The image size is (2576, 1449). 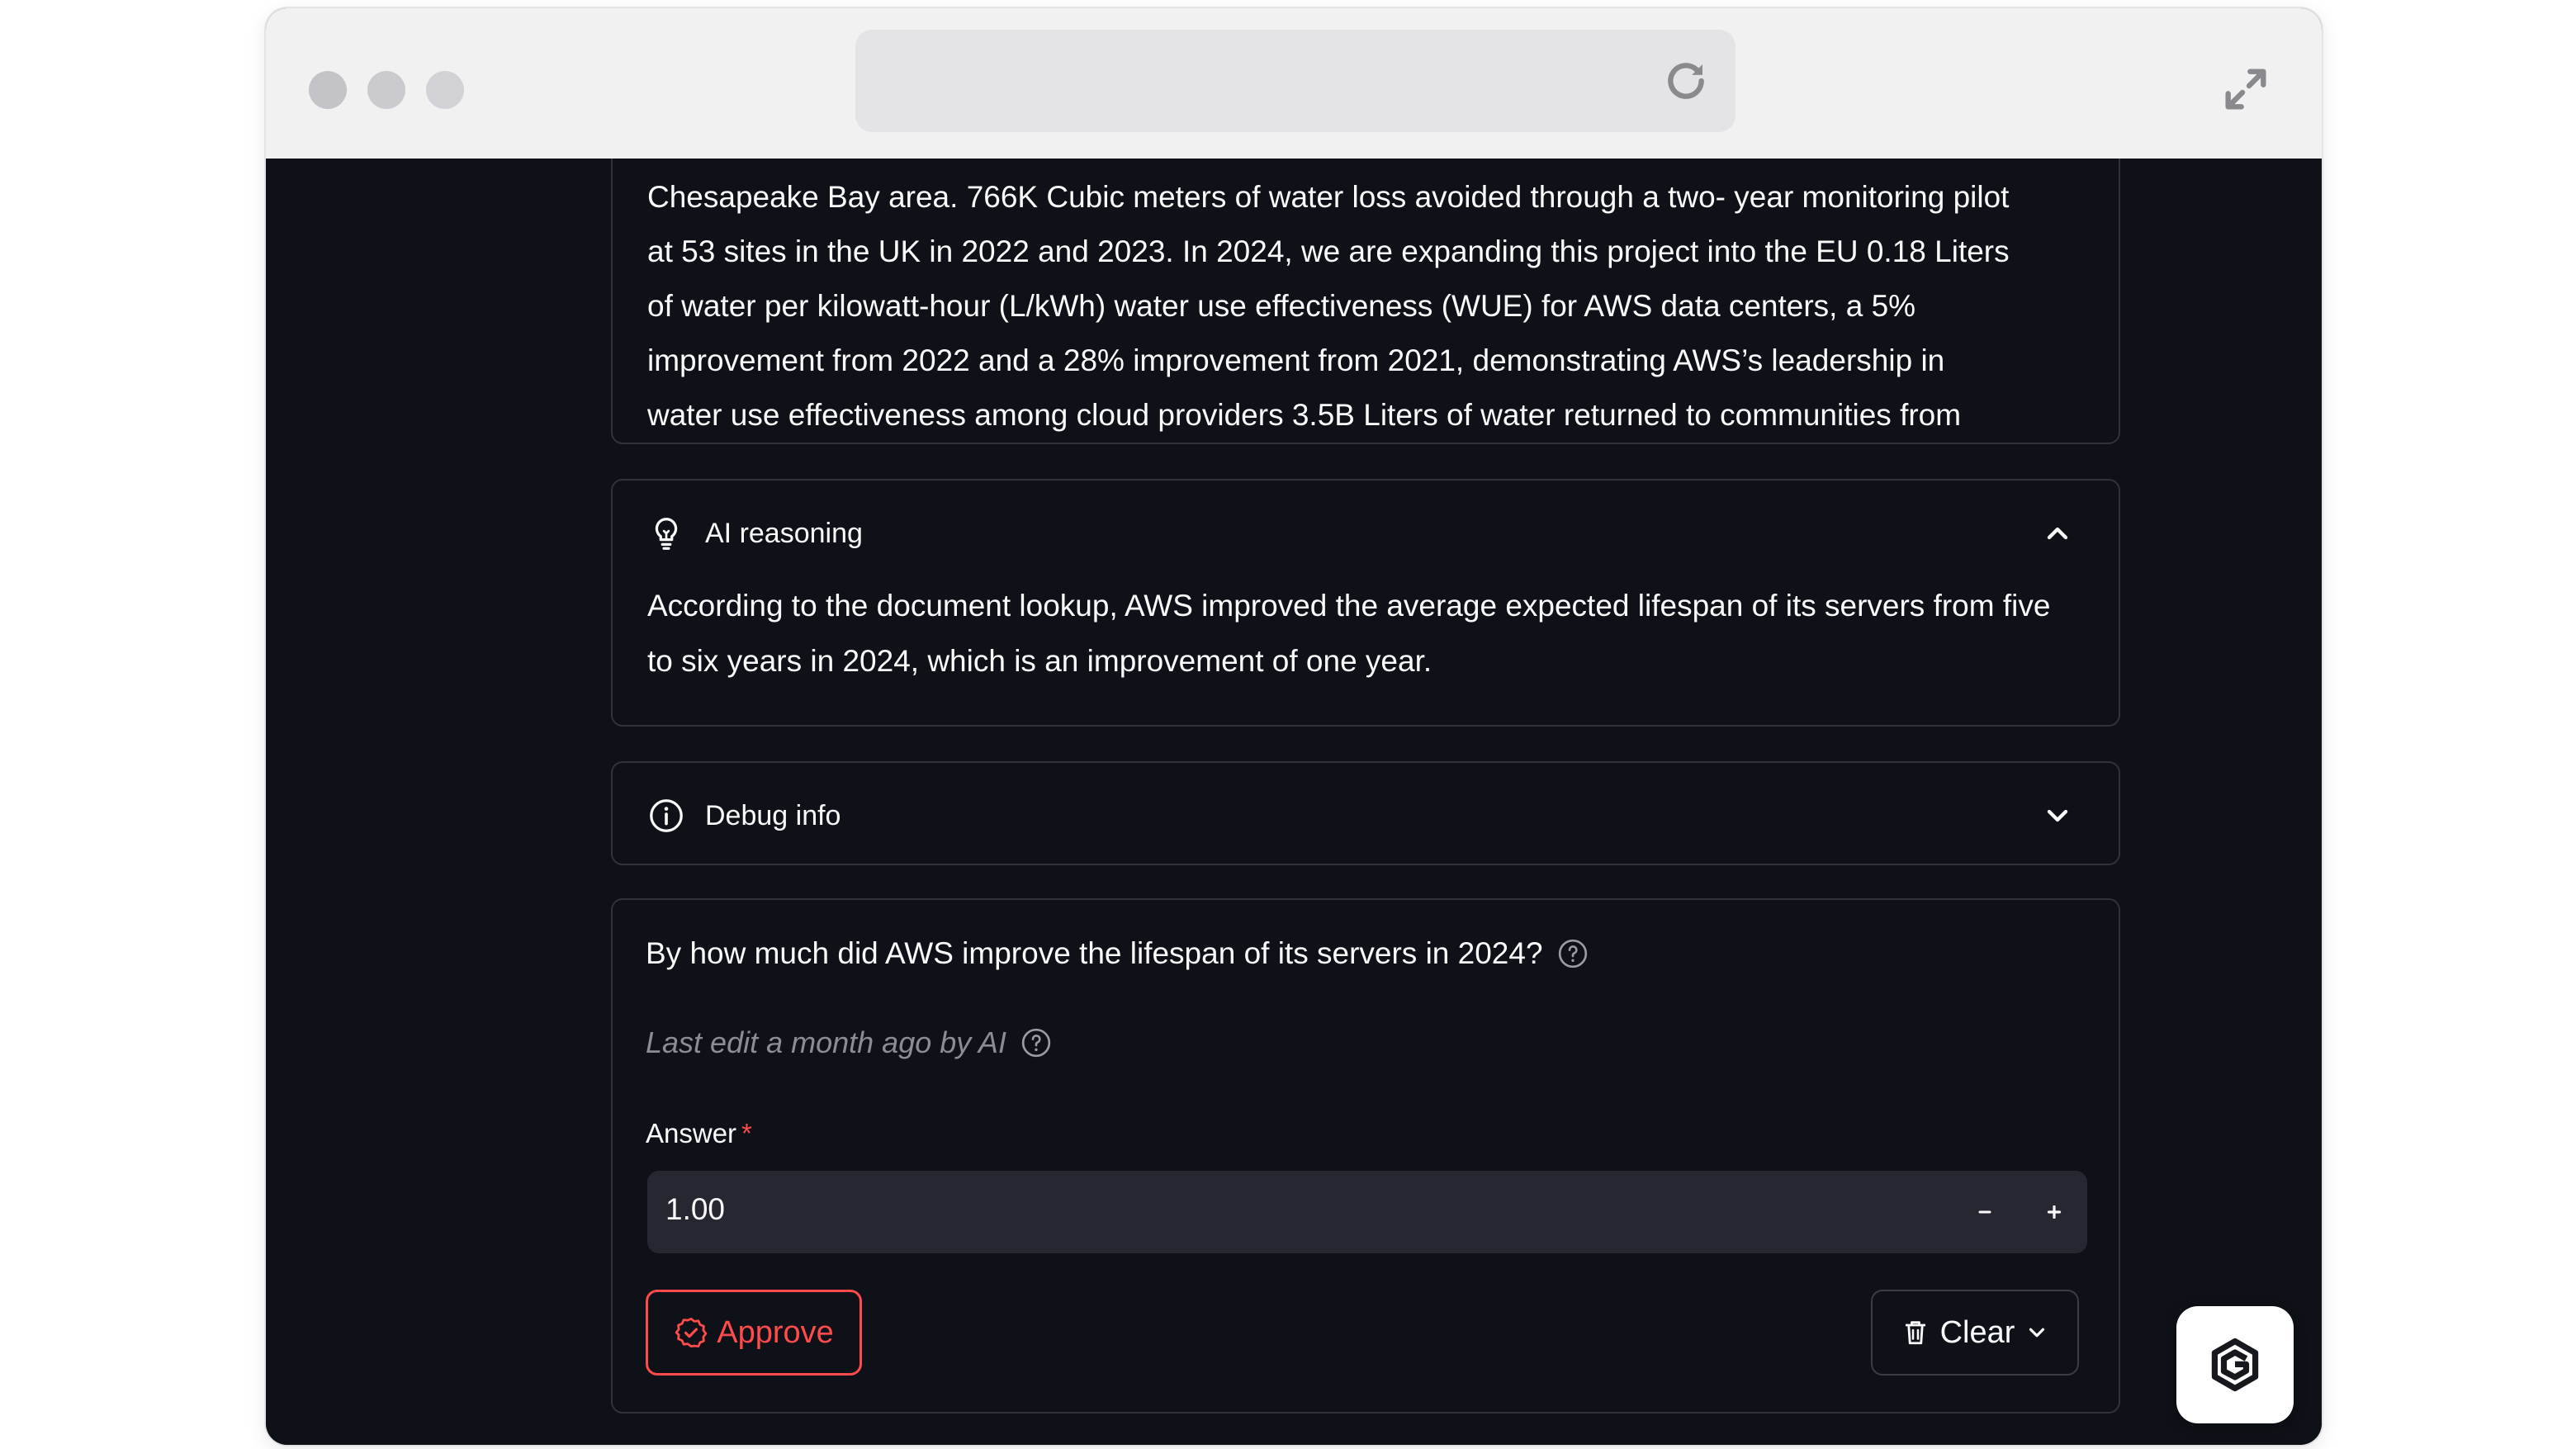 I want to click on lightbulb-icon, so click(x=666, y=534).